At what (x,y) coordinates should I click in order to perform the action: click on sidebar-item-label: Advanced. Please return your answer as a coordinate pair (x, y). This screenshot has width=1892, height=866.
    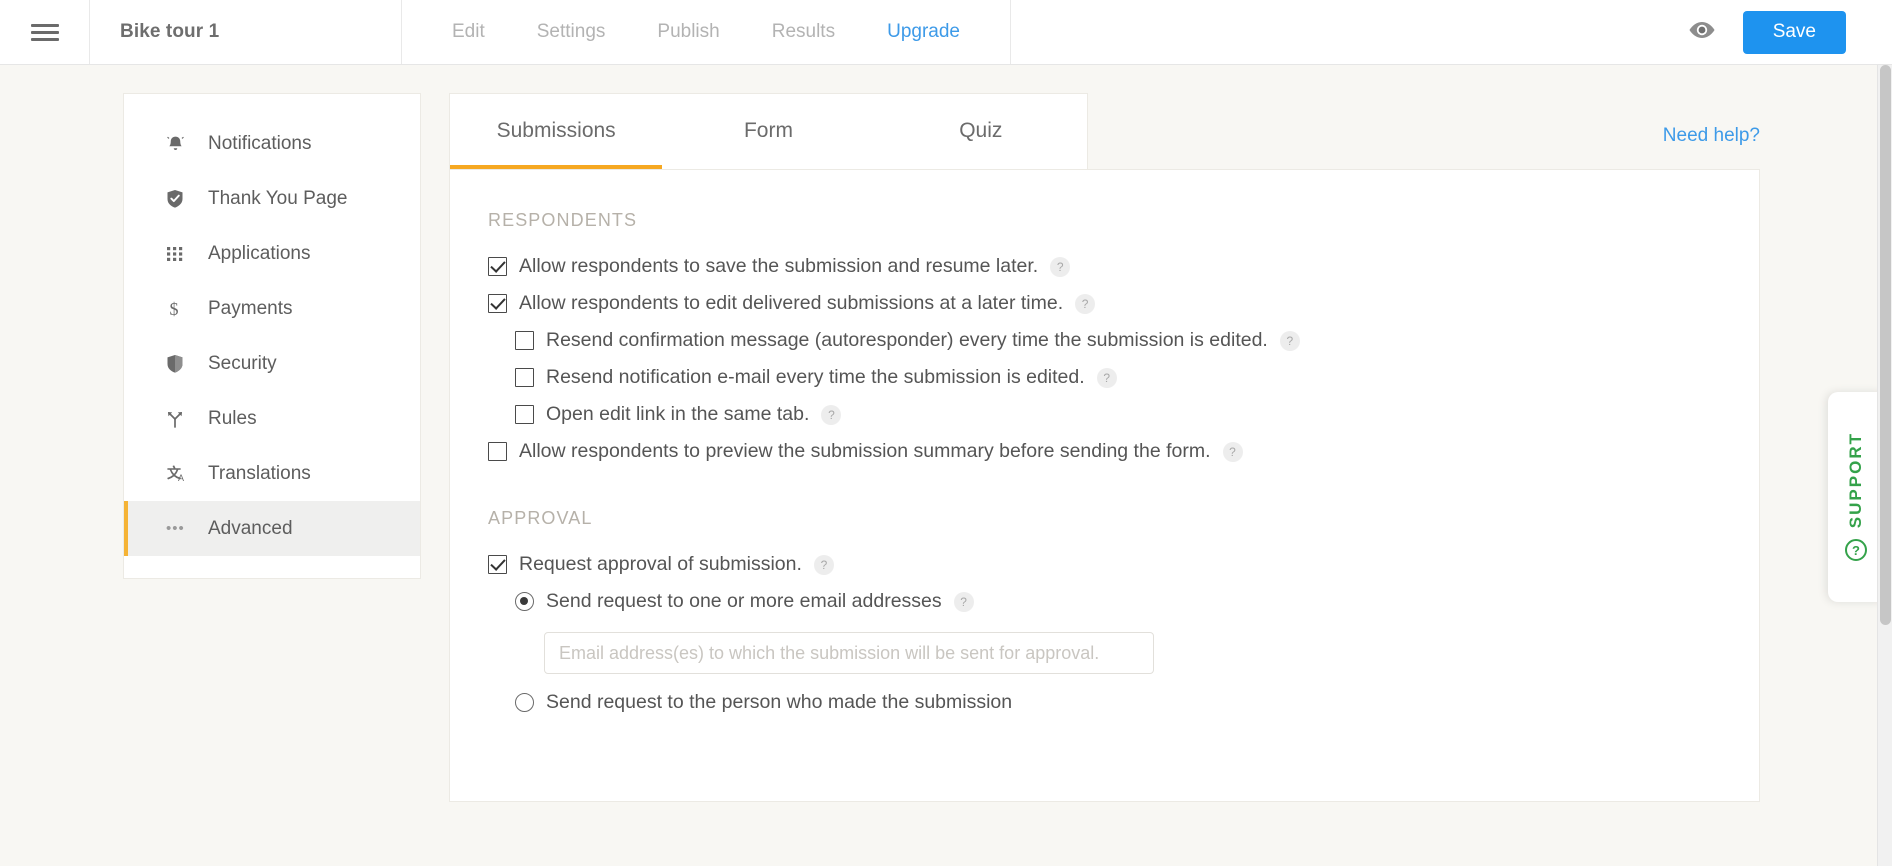
    Looking at the image, I should click on (250, 528).